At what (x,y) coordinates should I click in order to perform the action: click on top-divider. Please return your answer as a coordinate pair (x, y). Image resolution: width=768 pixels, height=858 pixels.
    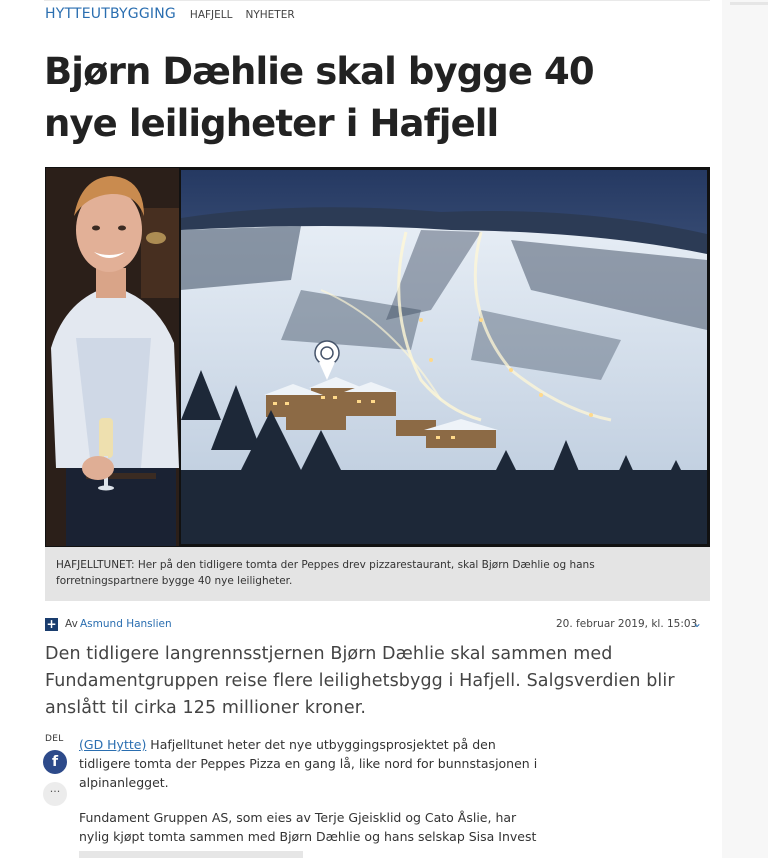
    Looking at the image, I should click on (377, 0).